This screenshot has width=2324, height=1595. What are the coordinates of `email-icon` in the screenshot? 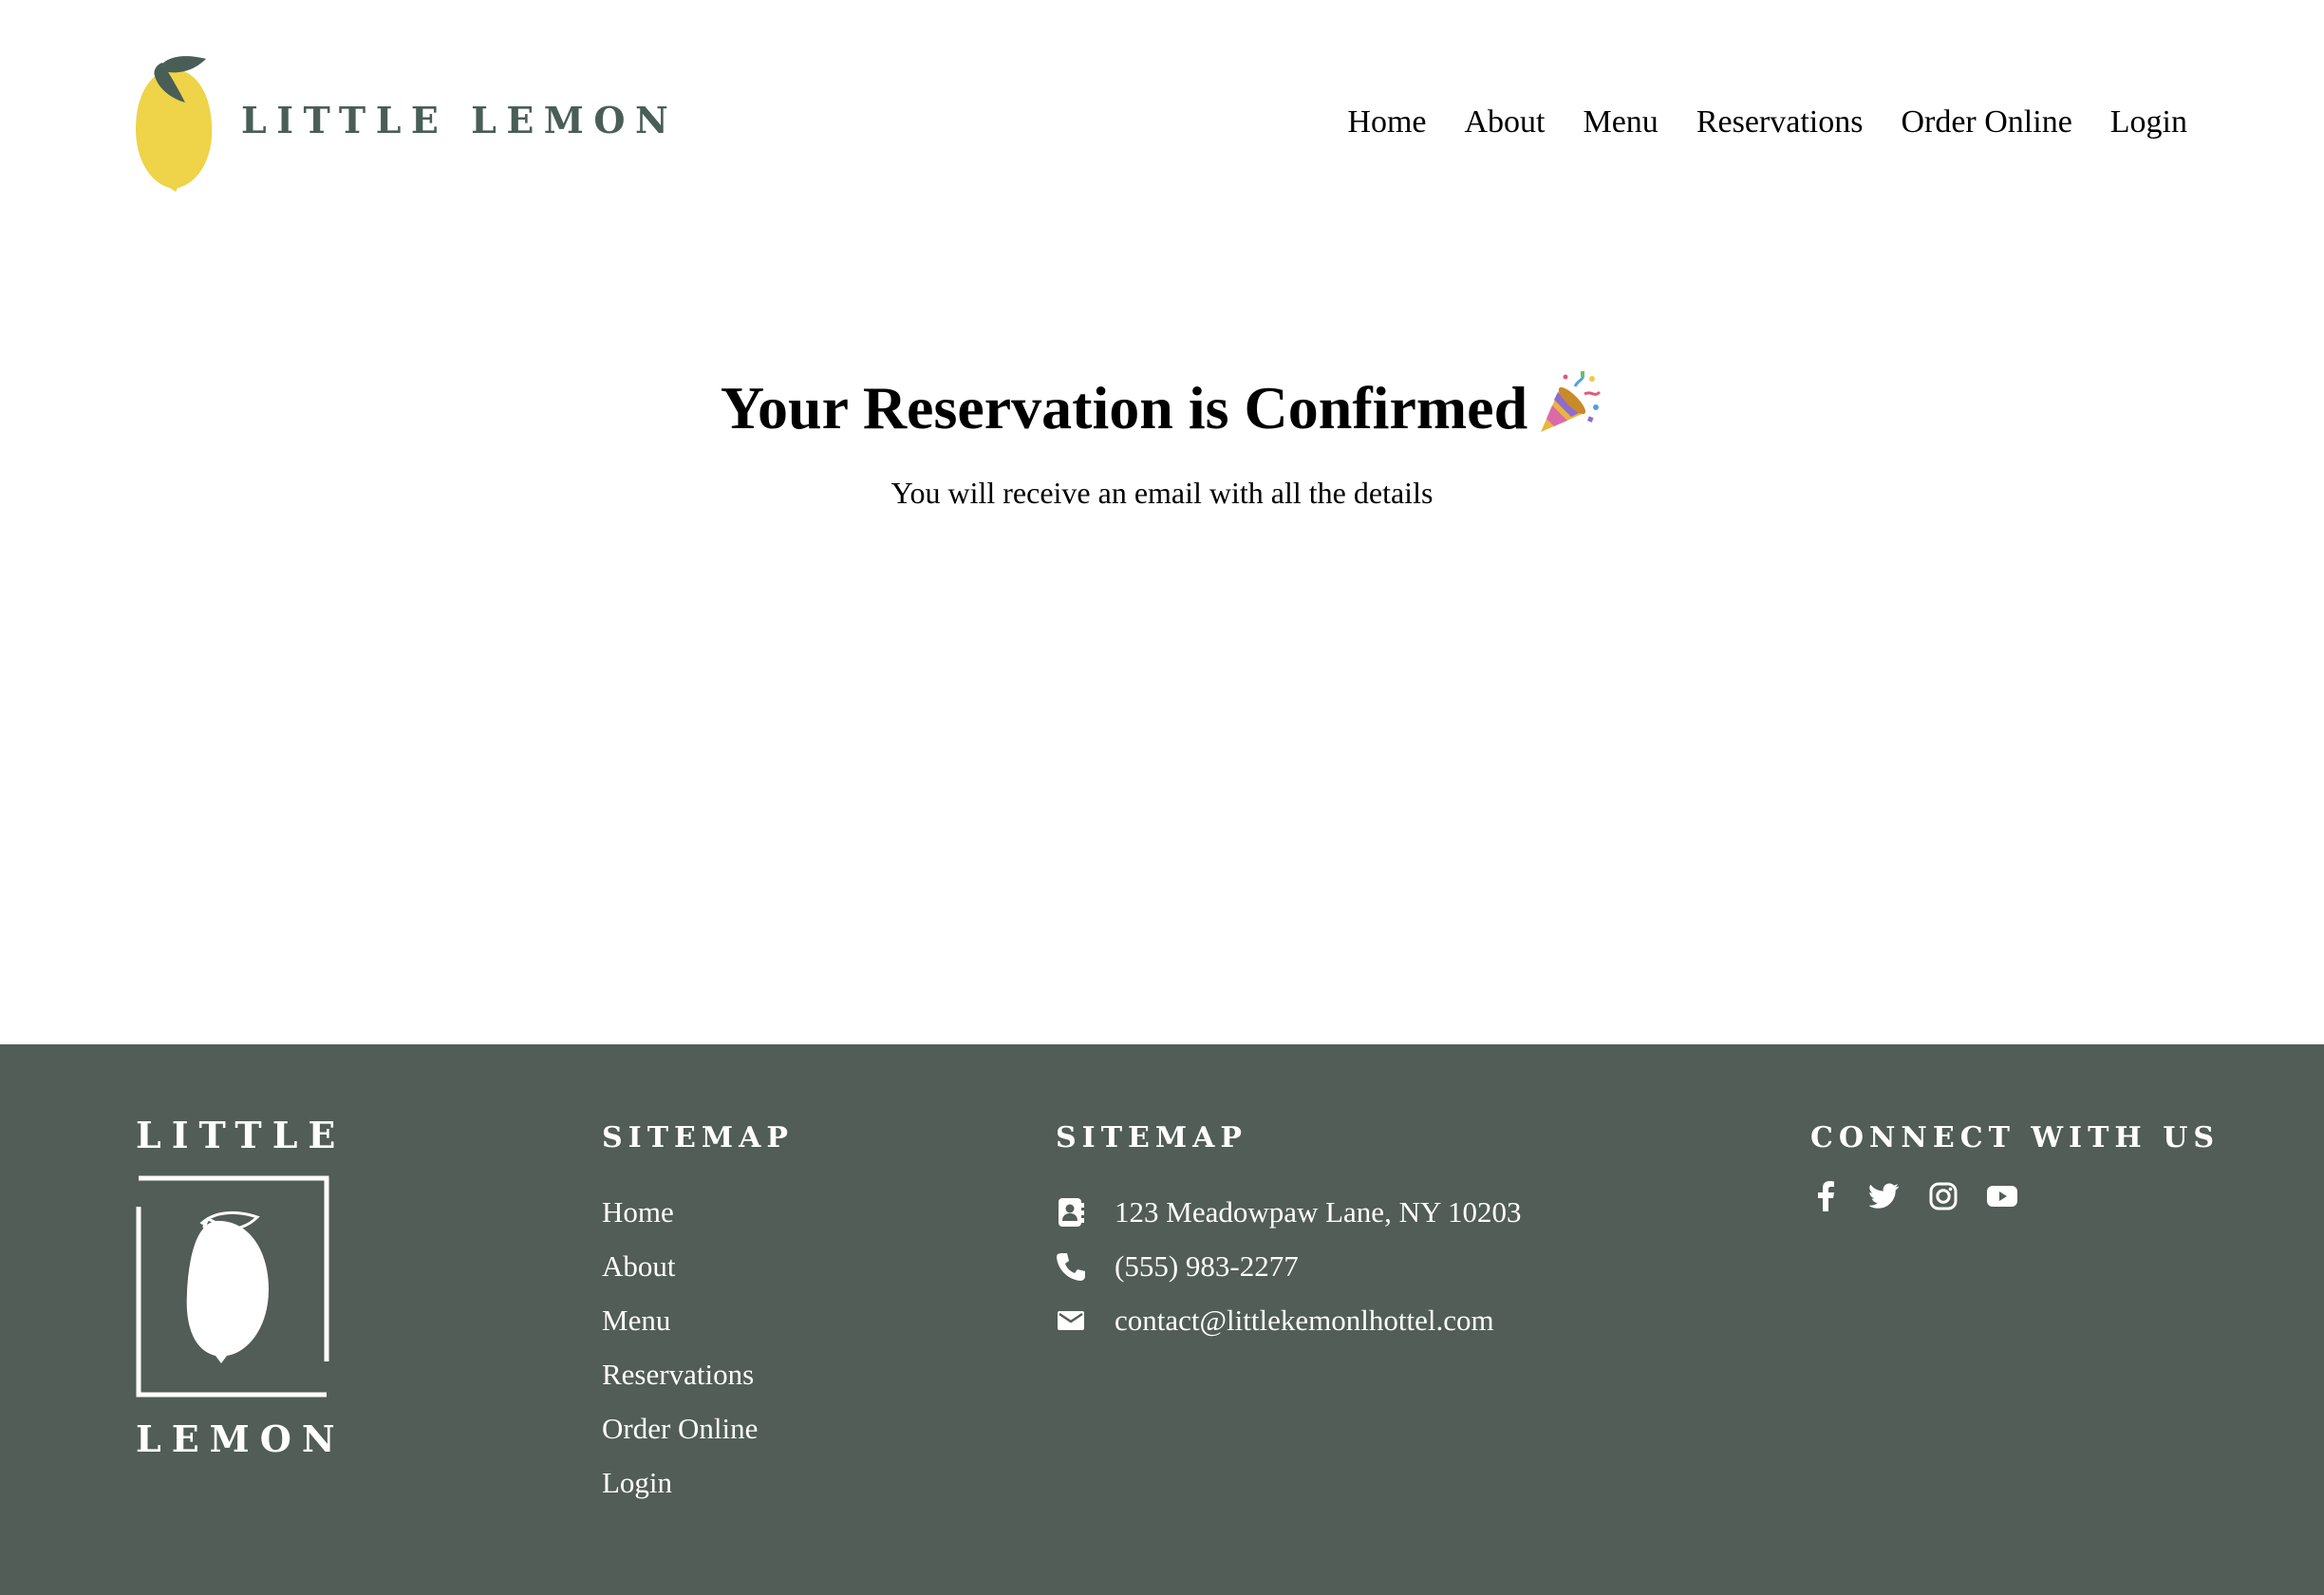 It's located at (1071, 1320).